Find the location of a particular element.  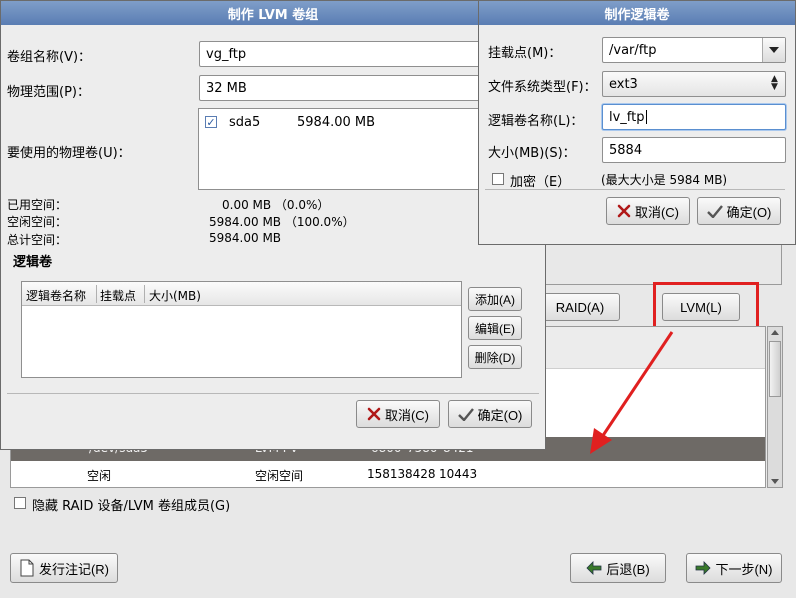

lv-ok-button: 确定(O) is located at coordinates (739, 211).